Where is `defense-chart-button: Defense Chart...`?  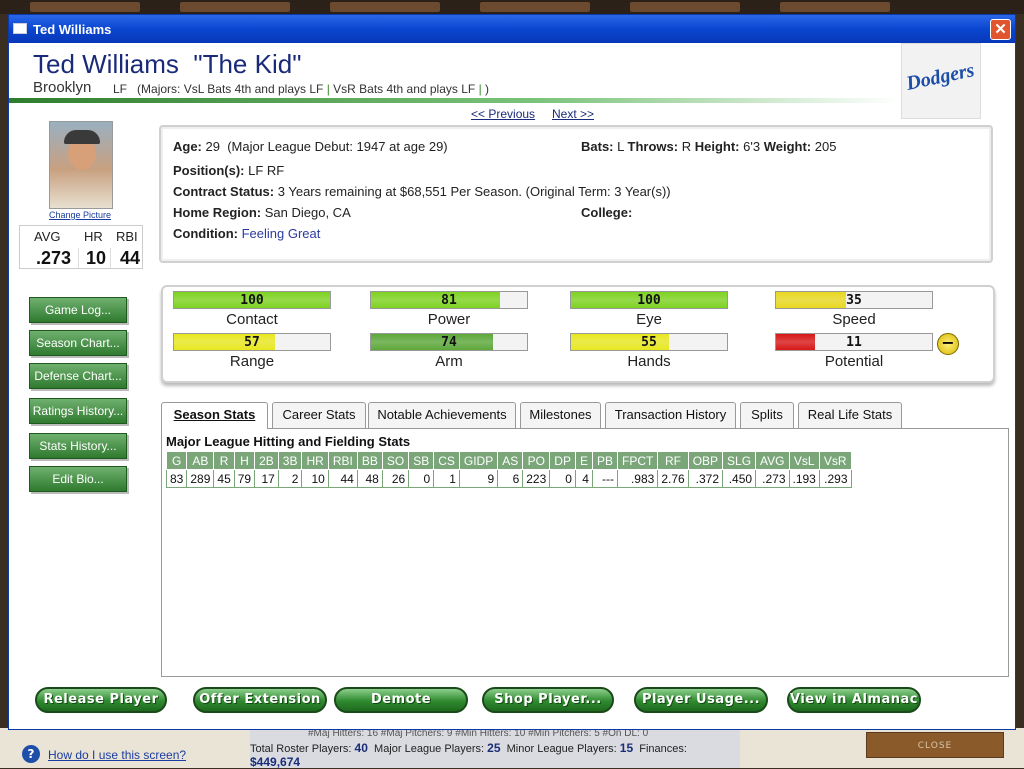
defense-chart-button: Defense Chart... is located at coordinates (78, 376).